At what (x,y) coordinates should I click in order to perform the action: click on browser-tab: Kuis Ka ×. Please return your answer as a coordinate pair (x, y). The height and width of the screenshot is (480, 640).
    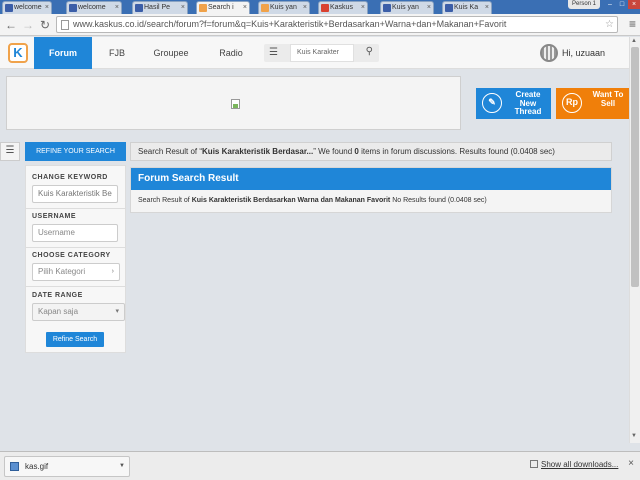
    Looking at the image, I should click on (467, 7).